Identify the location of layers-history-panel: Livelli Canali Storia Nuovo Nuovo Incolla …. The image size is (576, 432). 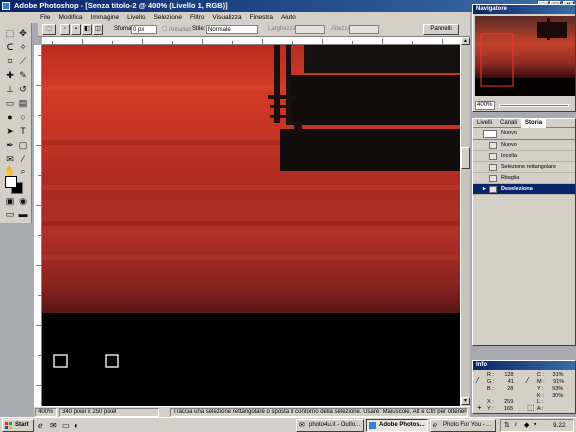
(524, 232).